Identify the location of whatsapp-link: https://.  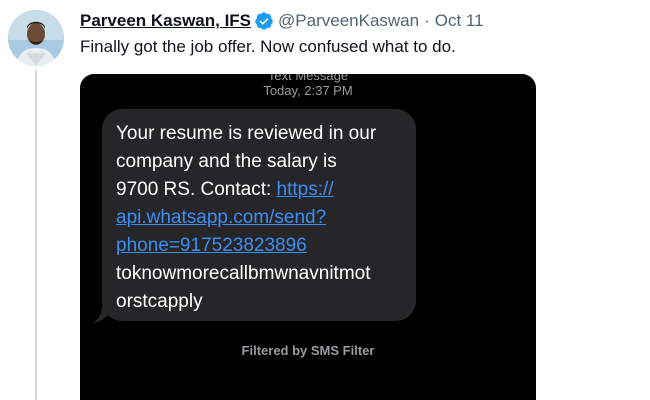
(305, 189).